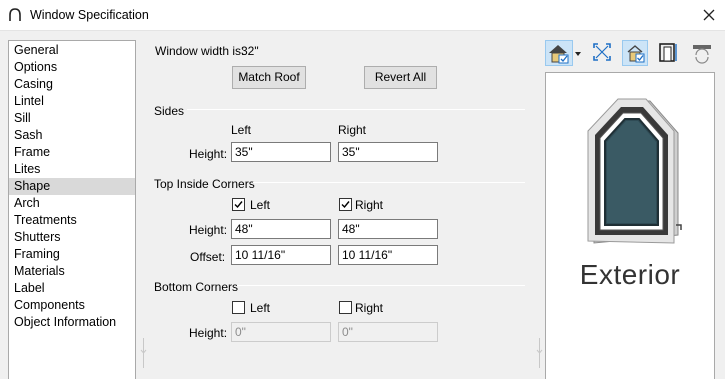  I want to click on sides-height-label: Height:, so click(208, 154).